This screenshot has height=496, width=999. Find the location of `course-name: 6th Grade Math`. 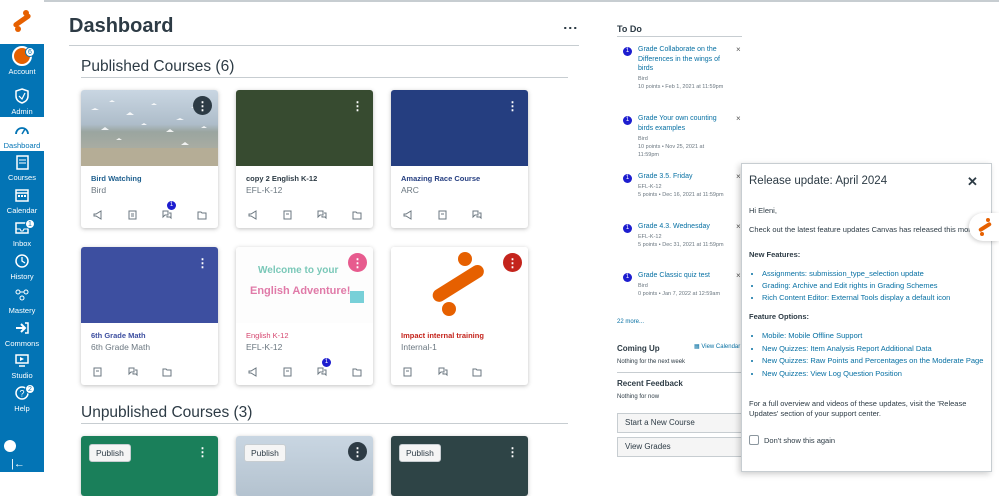

course-name: 6th Grade Math is located at coordinates (118, 335).